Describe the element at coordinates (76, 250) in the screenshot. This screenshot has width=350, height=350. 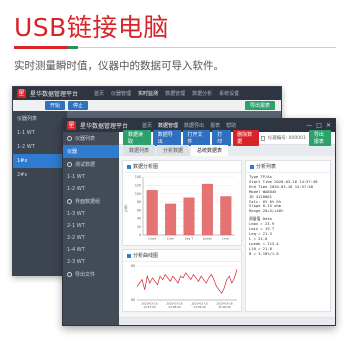
I see `sidebar-label: 1-4 WT` at that location.